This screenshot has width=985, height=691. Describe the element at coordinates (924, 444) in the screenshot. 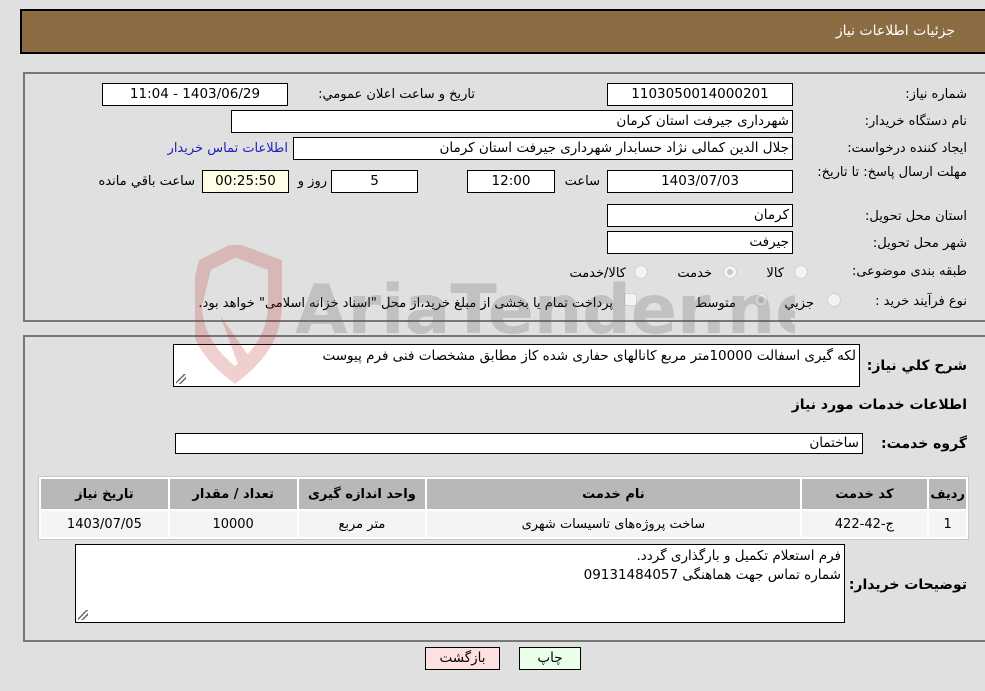

I see `service-group-label: گروه خدمت:` at that location.